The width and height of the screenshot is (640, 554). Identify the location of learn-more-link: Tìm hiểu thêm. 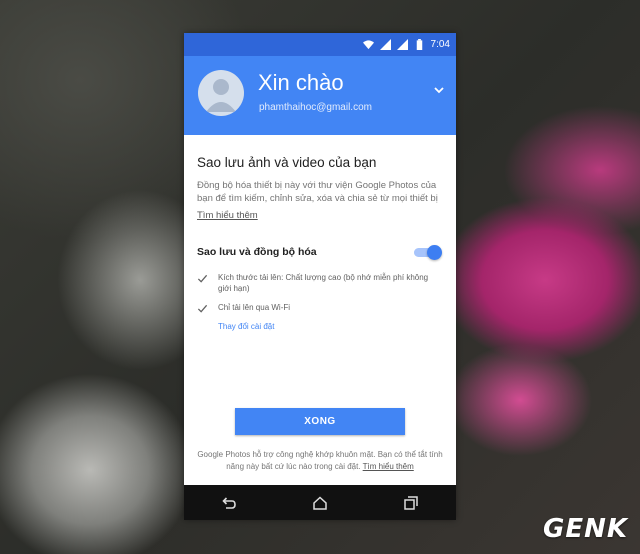
(227, 215).